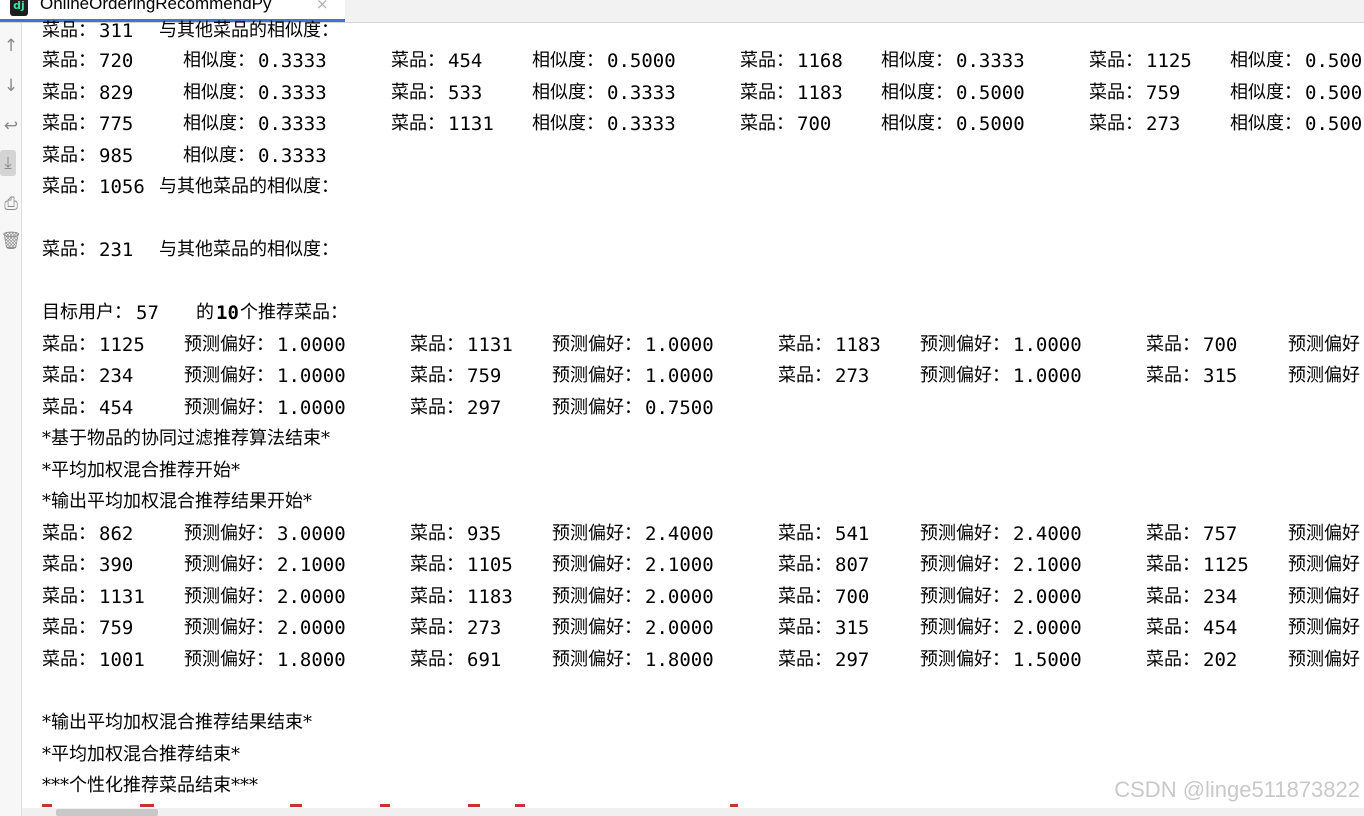 Image resolution: width=1364 pixels, height=816 pixels. What do you see at coordinates (116, 61) in the screenshot?
I see `dish-id: 720` at bounding box center [116, 61].